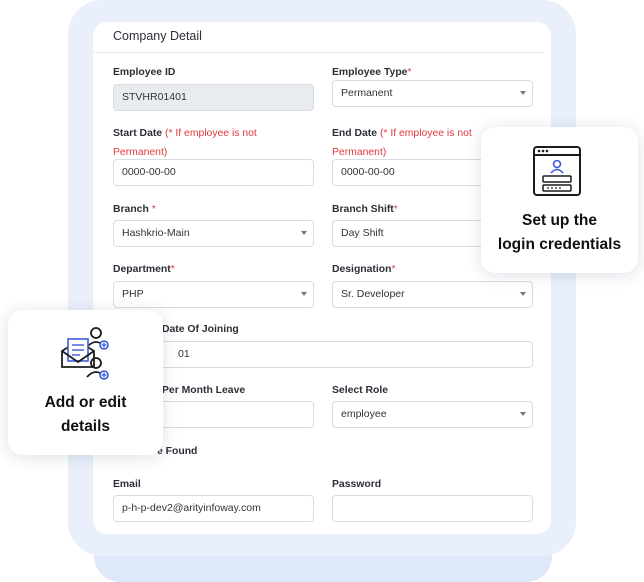  What do you see at coordinates (185, 133) in the screenshot?
I see `start-date-label: Start Date (* If employee is not` at bounding box center [185, 133].